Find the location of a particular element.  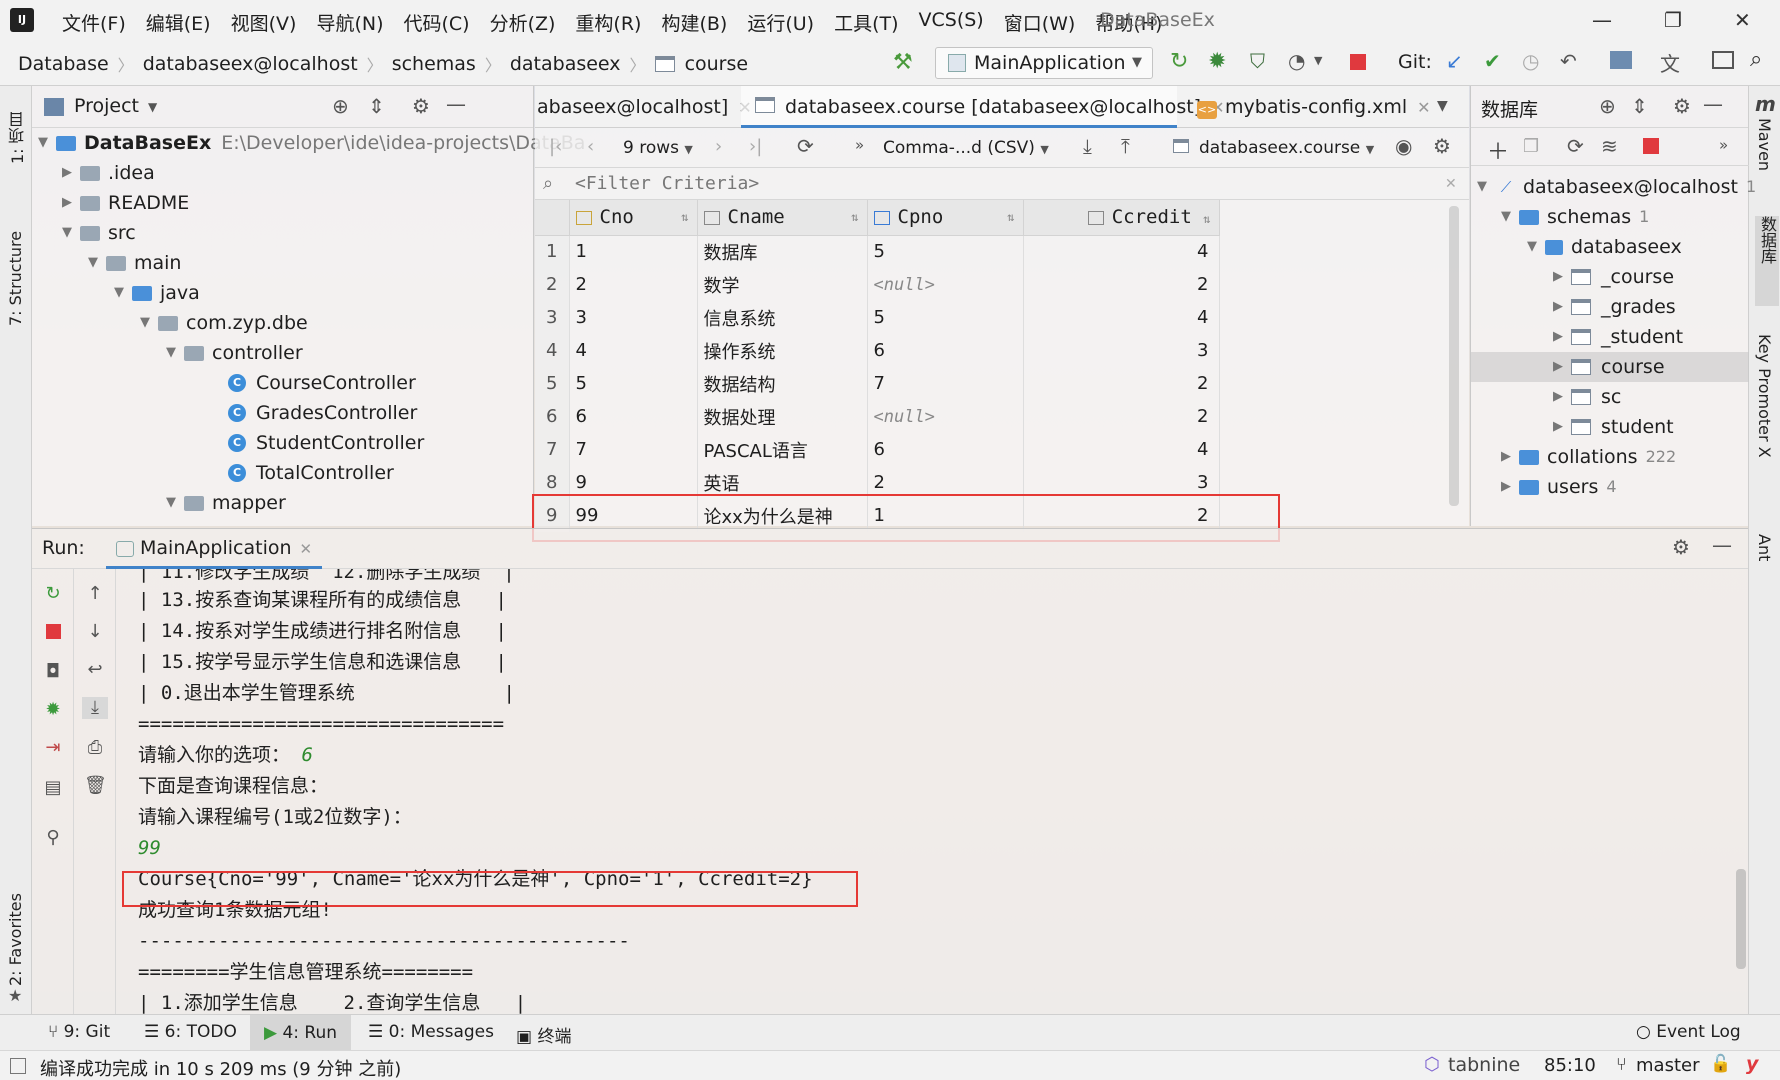

tree-item-java: ▼ java is located at coordinates (157, 293).